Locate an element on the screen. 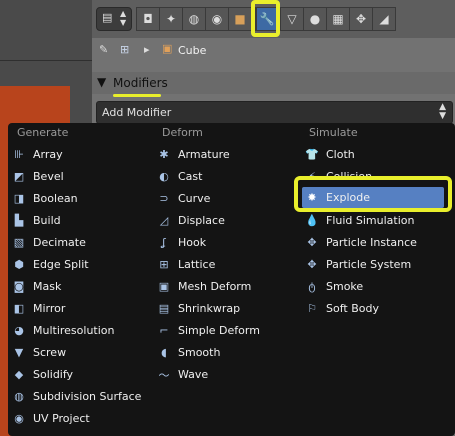  decimate-icon: ▧ is located at coordinates (19, 242).